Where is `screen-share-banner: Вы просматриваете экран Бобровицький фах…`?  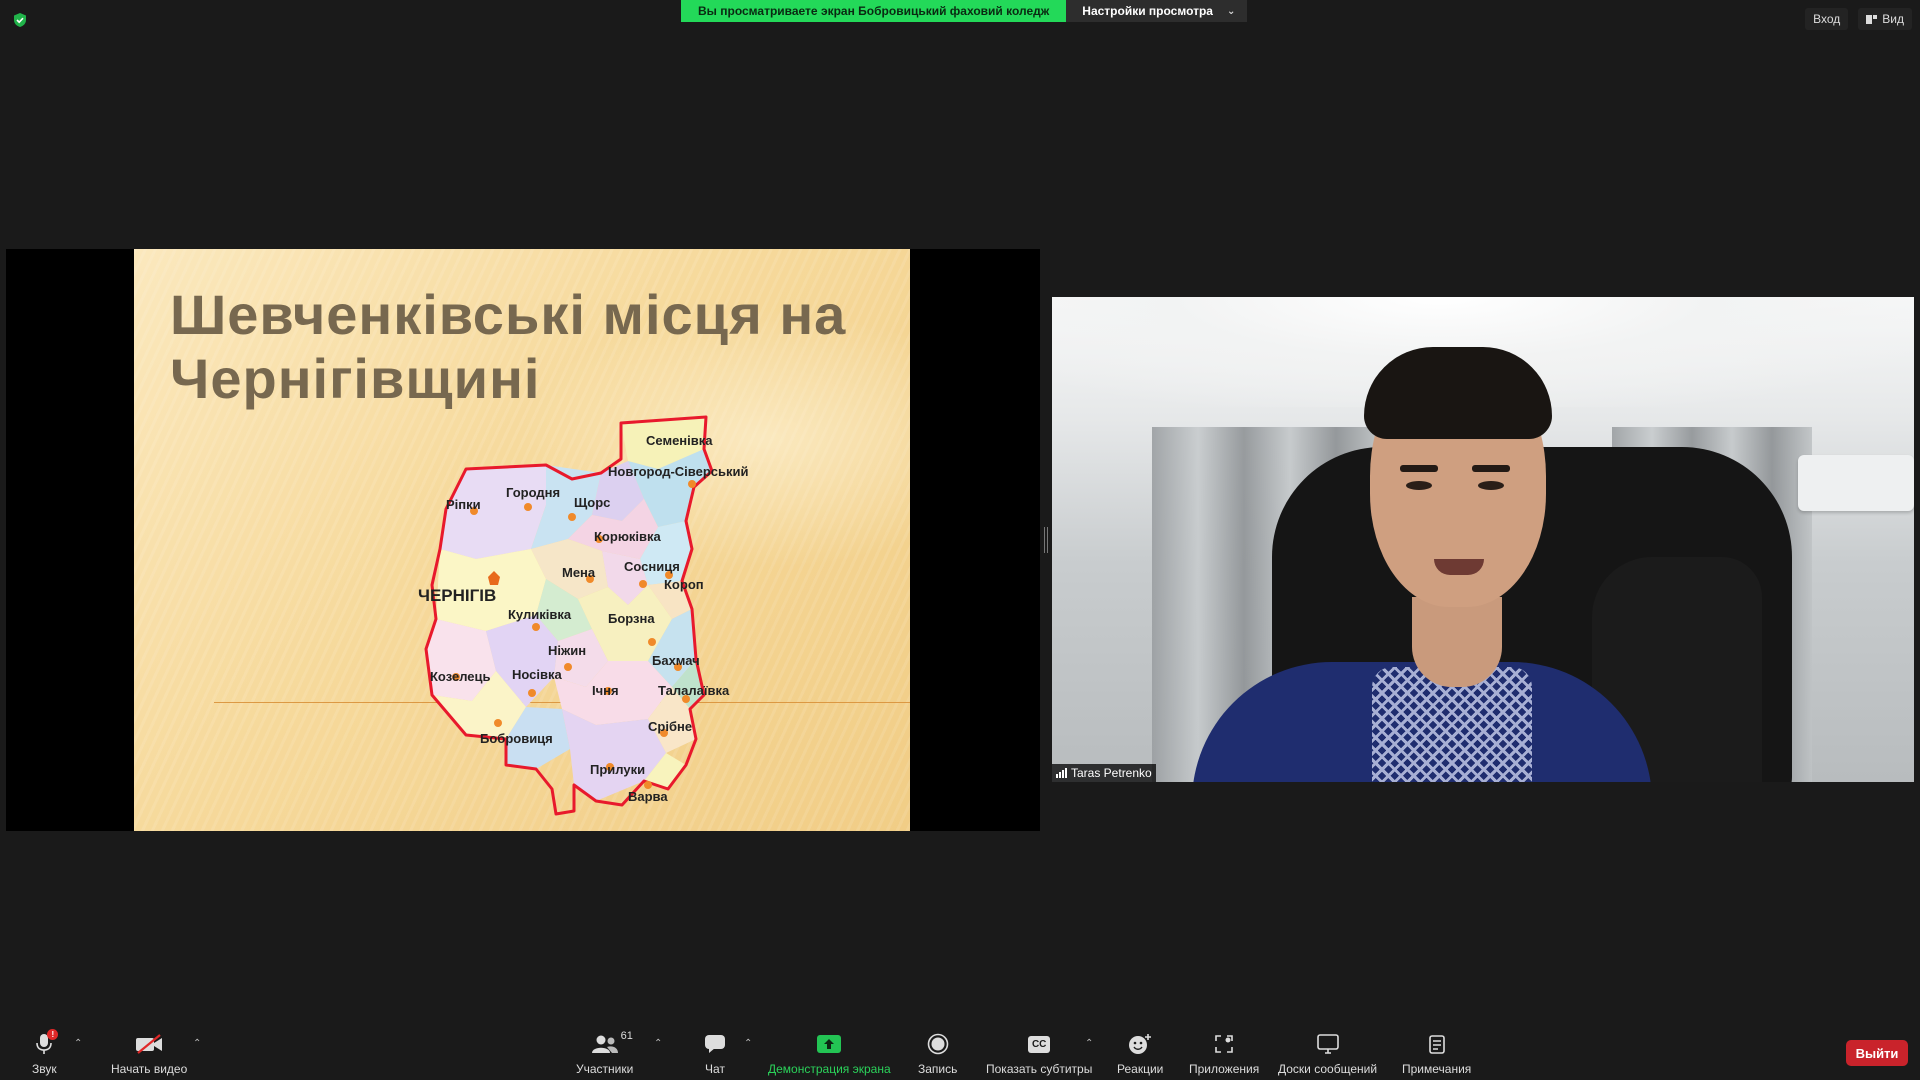 screen-share-banner: Вы просматриваете экран Бобровицький фах… is located at coordinates (964, 11).